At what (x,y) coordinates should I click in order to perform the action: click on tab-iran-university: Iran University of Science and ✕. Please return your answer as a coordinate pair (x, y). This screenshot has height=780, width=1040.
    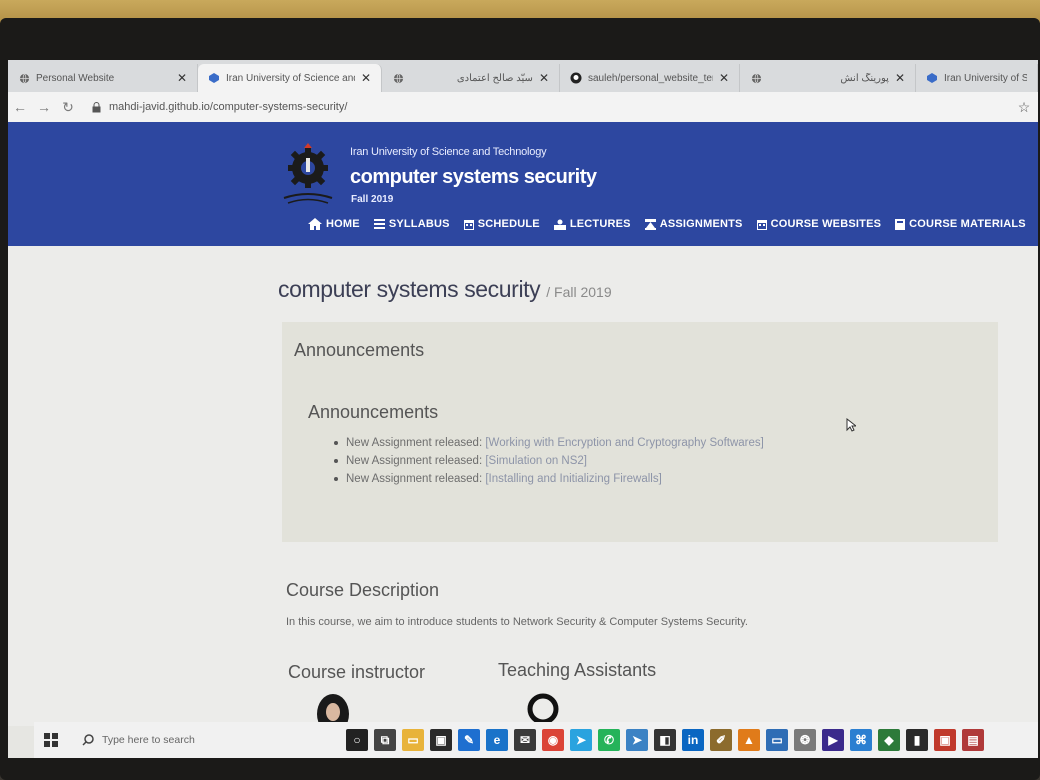
    Looking at the image, I should click on (290, 78).